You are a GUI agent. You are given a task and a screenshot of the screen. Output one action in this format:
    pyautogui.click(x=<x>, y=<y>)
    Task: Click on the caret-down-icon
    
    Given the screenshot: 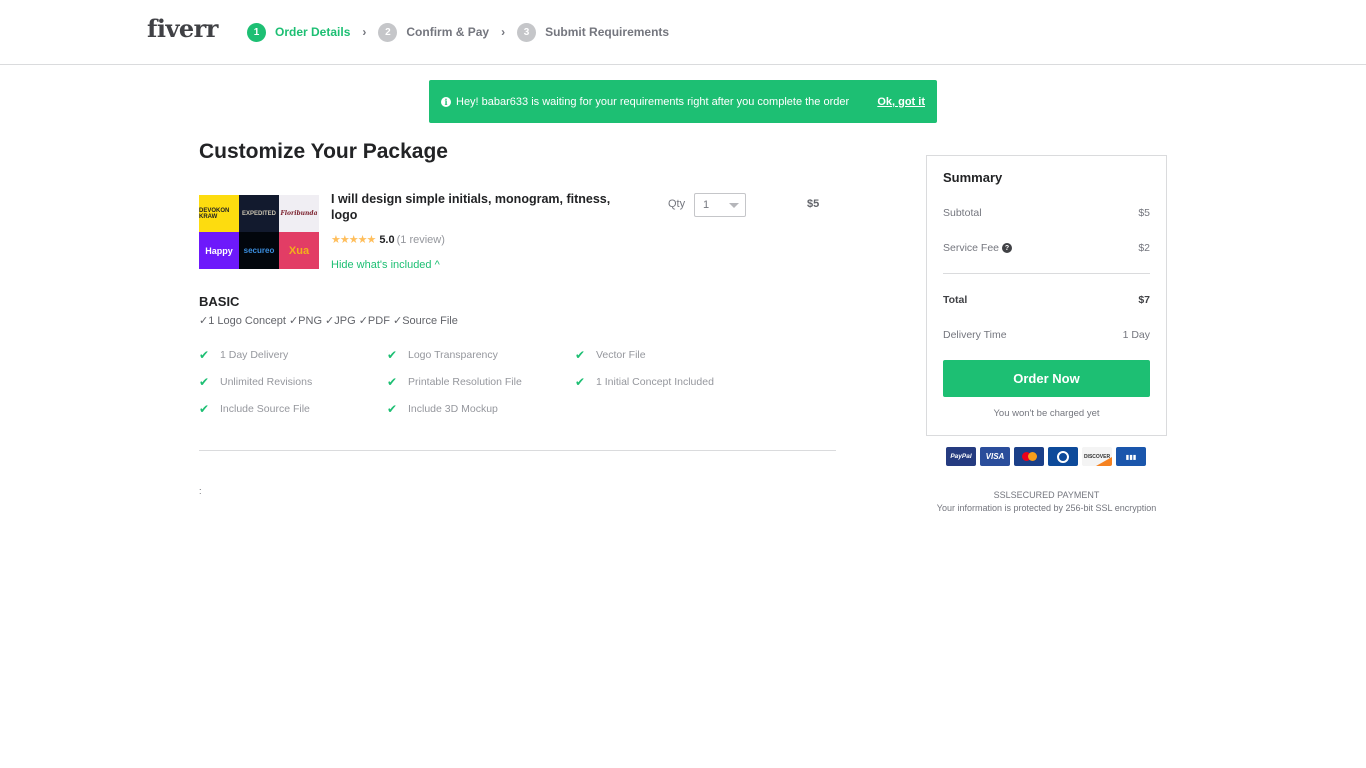 What is the action you would take?
    pyautogui.click(x=734, y=205)
    